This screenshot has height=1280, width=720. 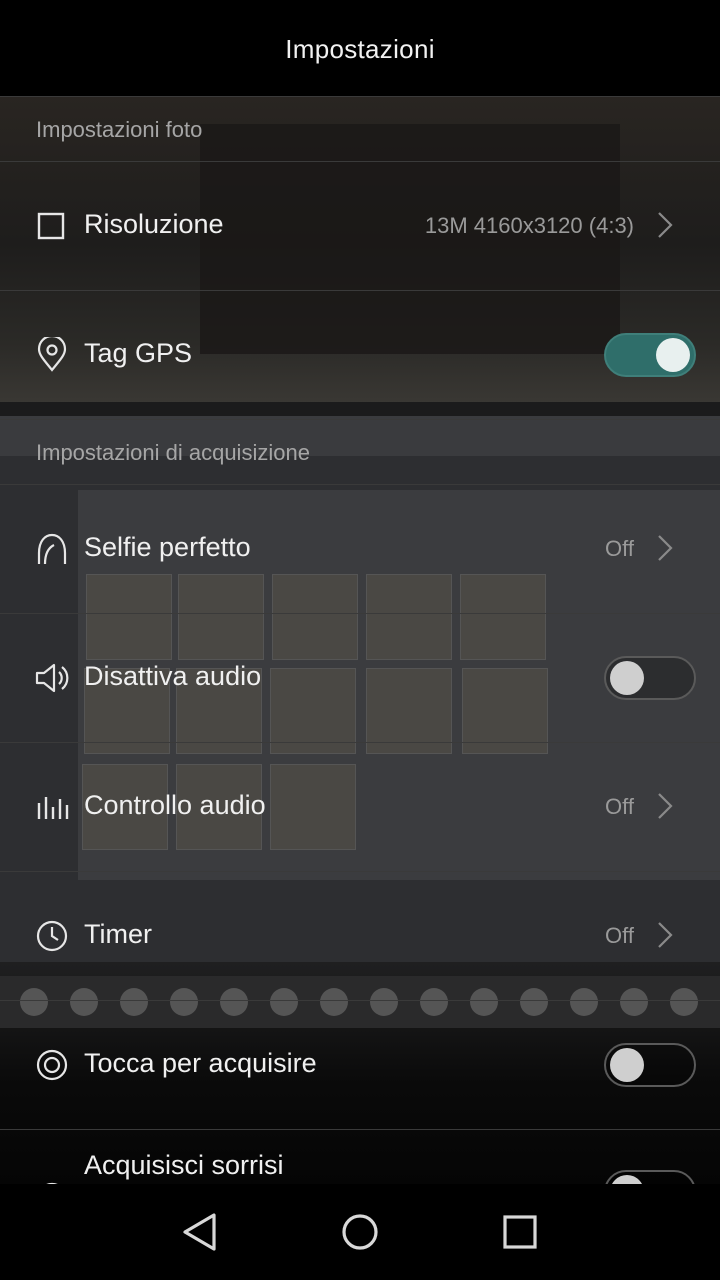 I want to click on page-title: Impostazioni, so click(x=360, y=48).